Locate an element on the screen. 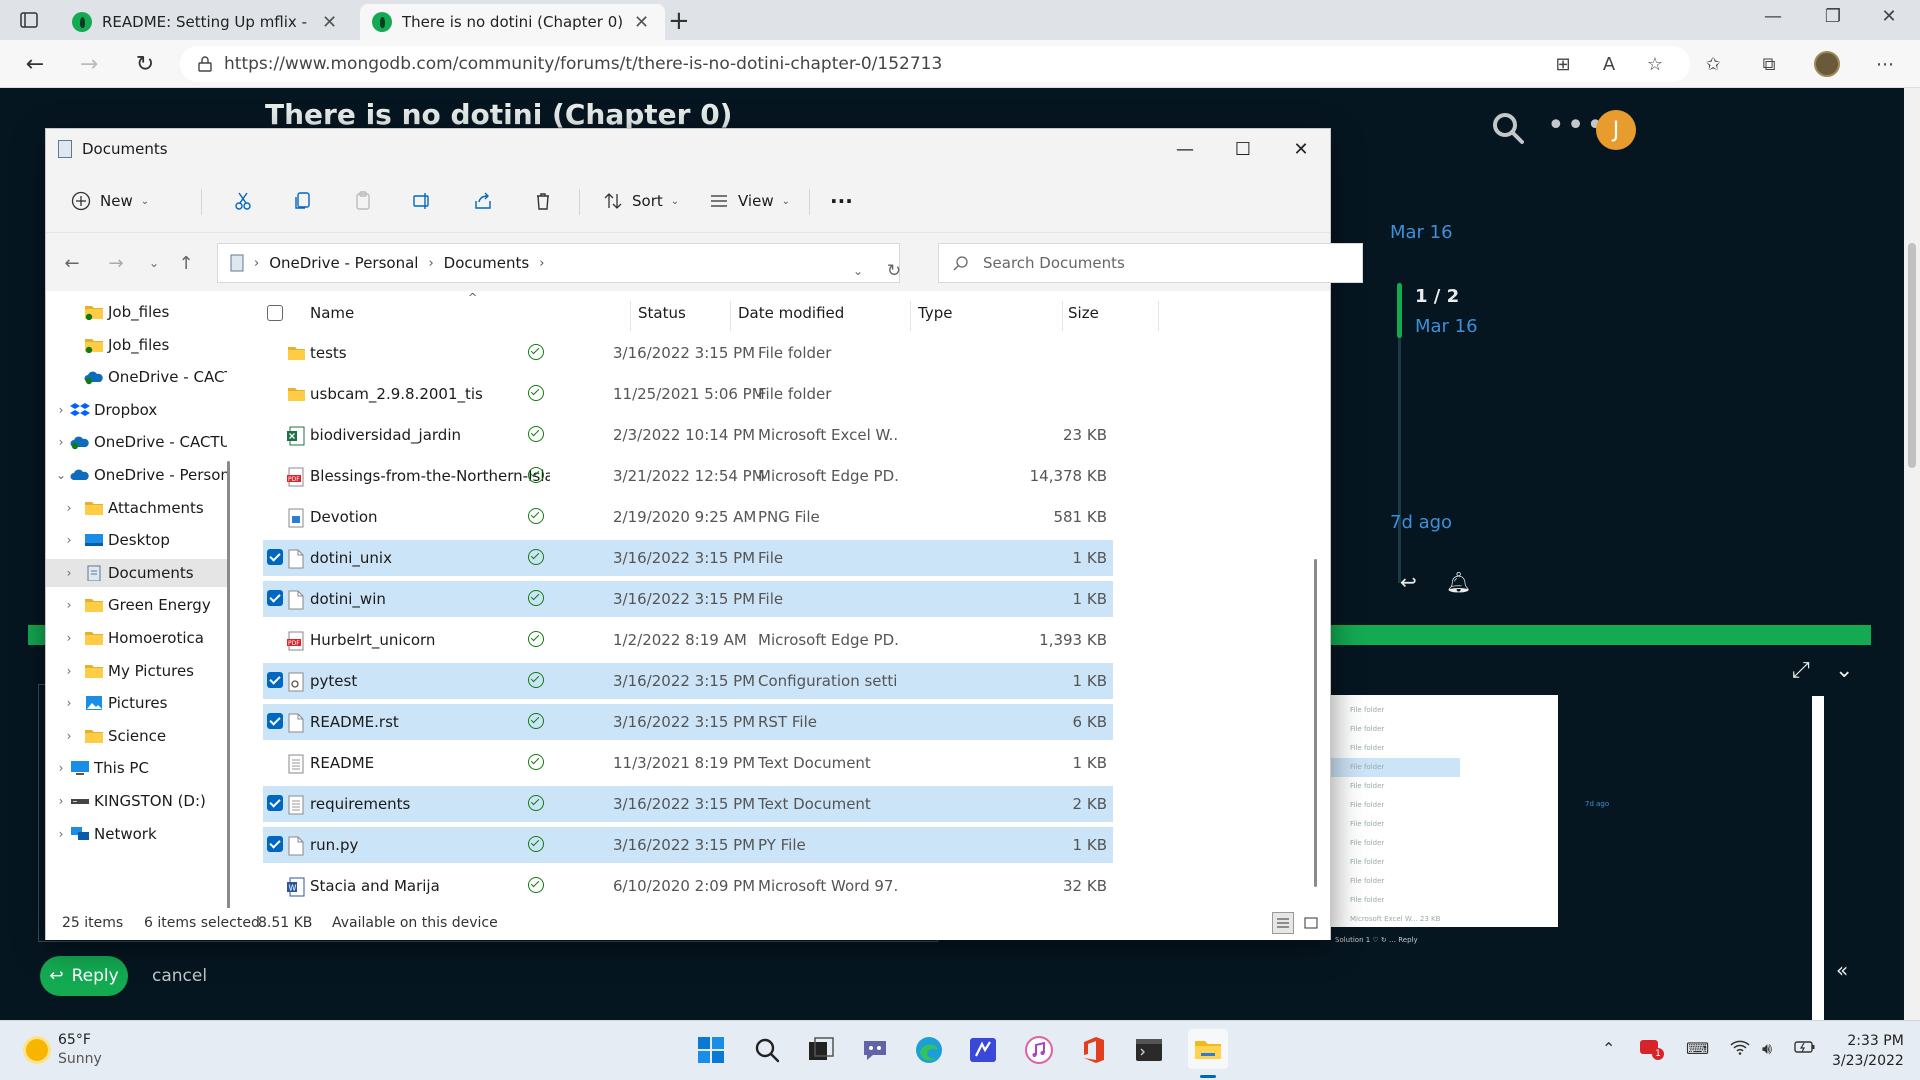  recent-locations-button: ⌄ is located at coordinates (154, 263).